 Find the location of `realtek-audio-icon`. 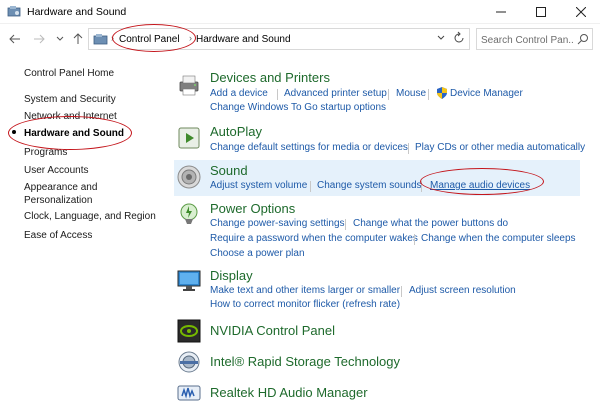

realtek-audio-icon is located at coordinates (189, 393).